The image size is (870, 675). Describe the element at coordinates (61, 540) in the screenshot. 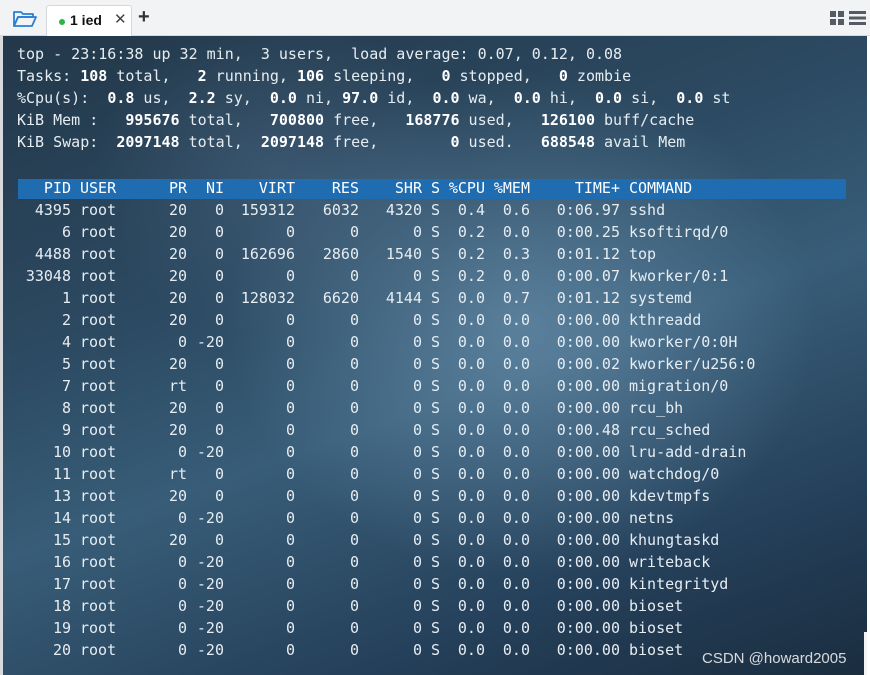

I see `cell-pid: 15` at that location.